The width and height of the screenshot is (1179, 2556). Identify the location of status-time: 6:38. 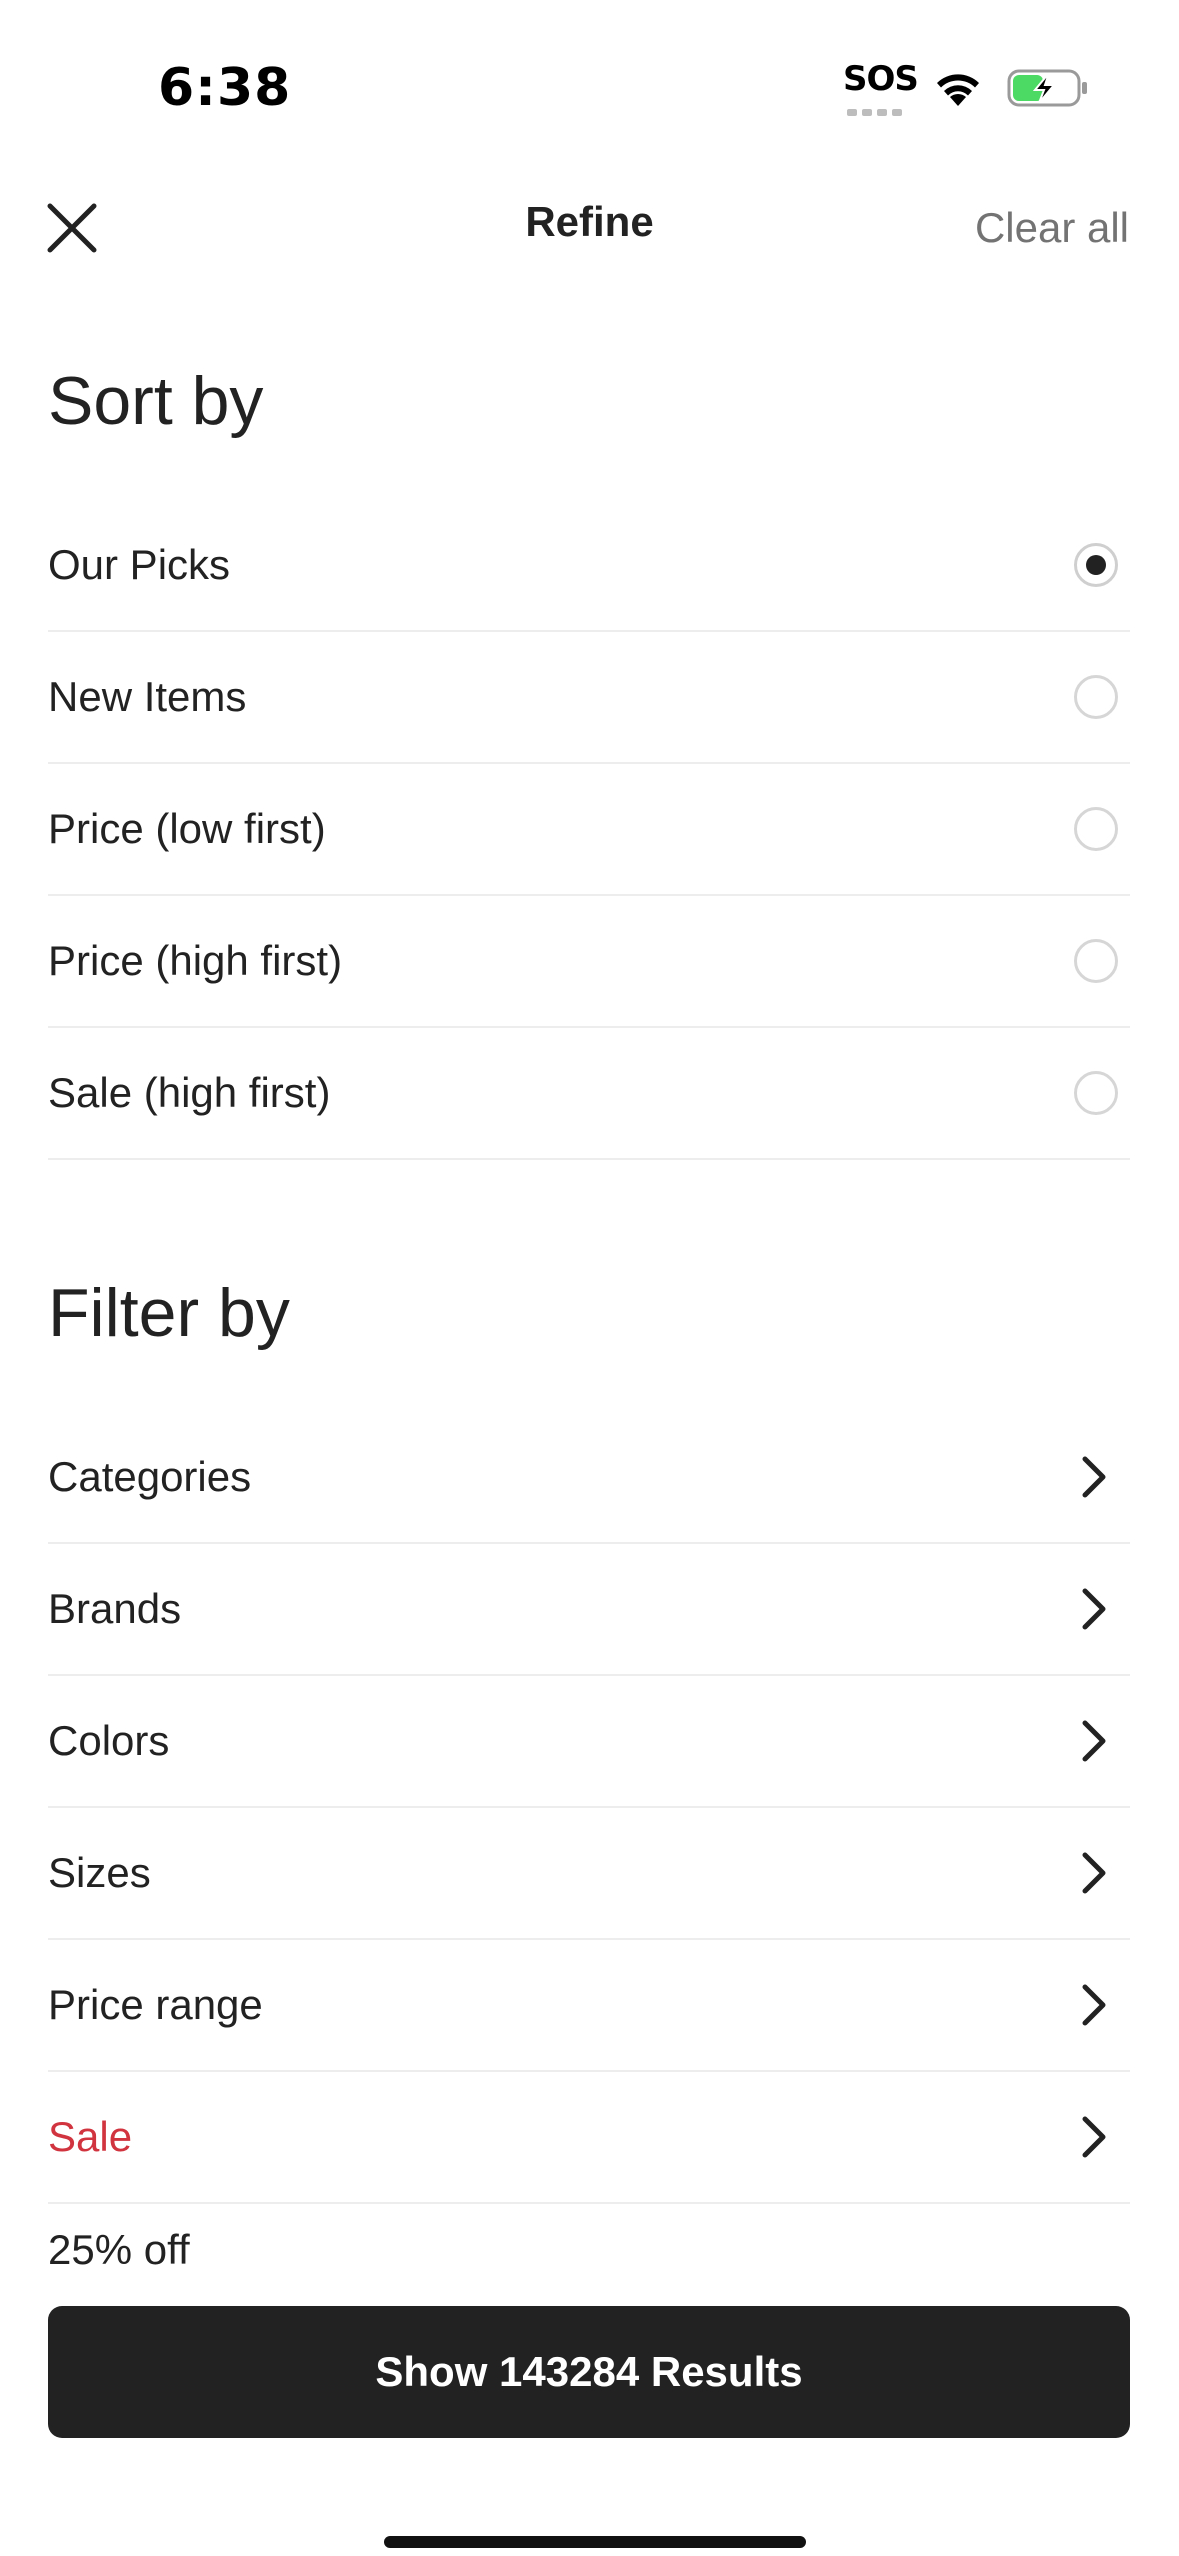
(225, 88).